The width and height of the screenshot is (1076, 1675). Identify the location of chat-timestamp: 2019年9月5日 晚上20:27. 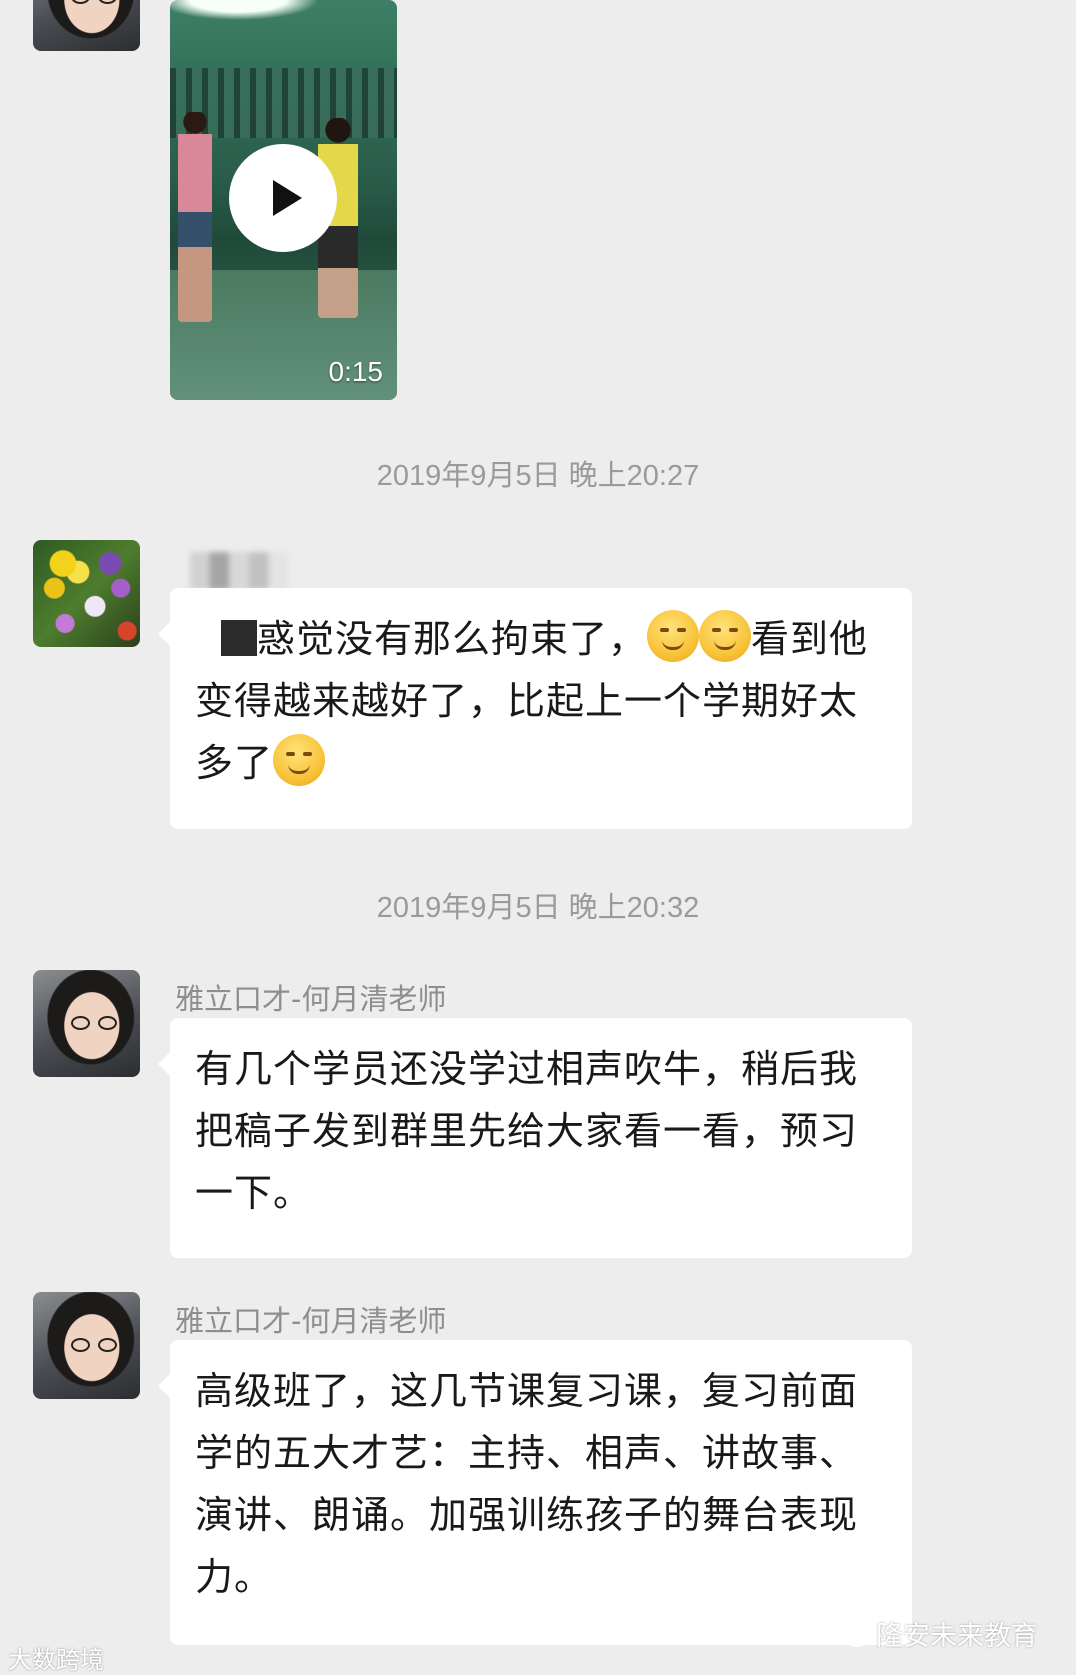
(538, 476).